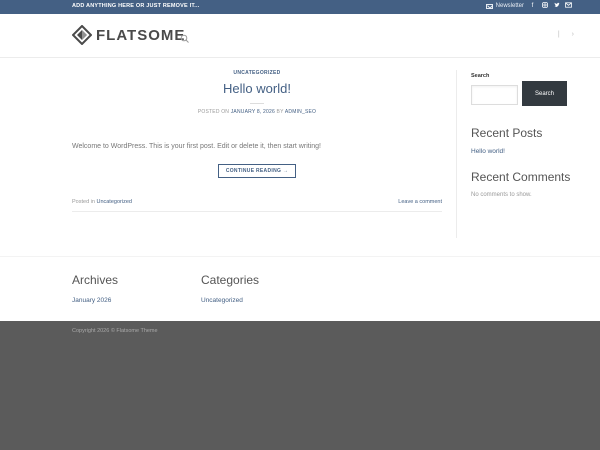 Image resolution: width=600 pixels, height=450 pixels. I want to click on search-widget: Search, so click(523, 93).